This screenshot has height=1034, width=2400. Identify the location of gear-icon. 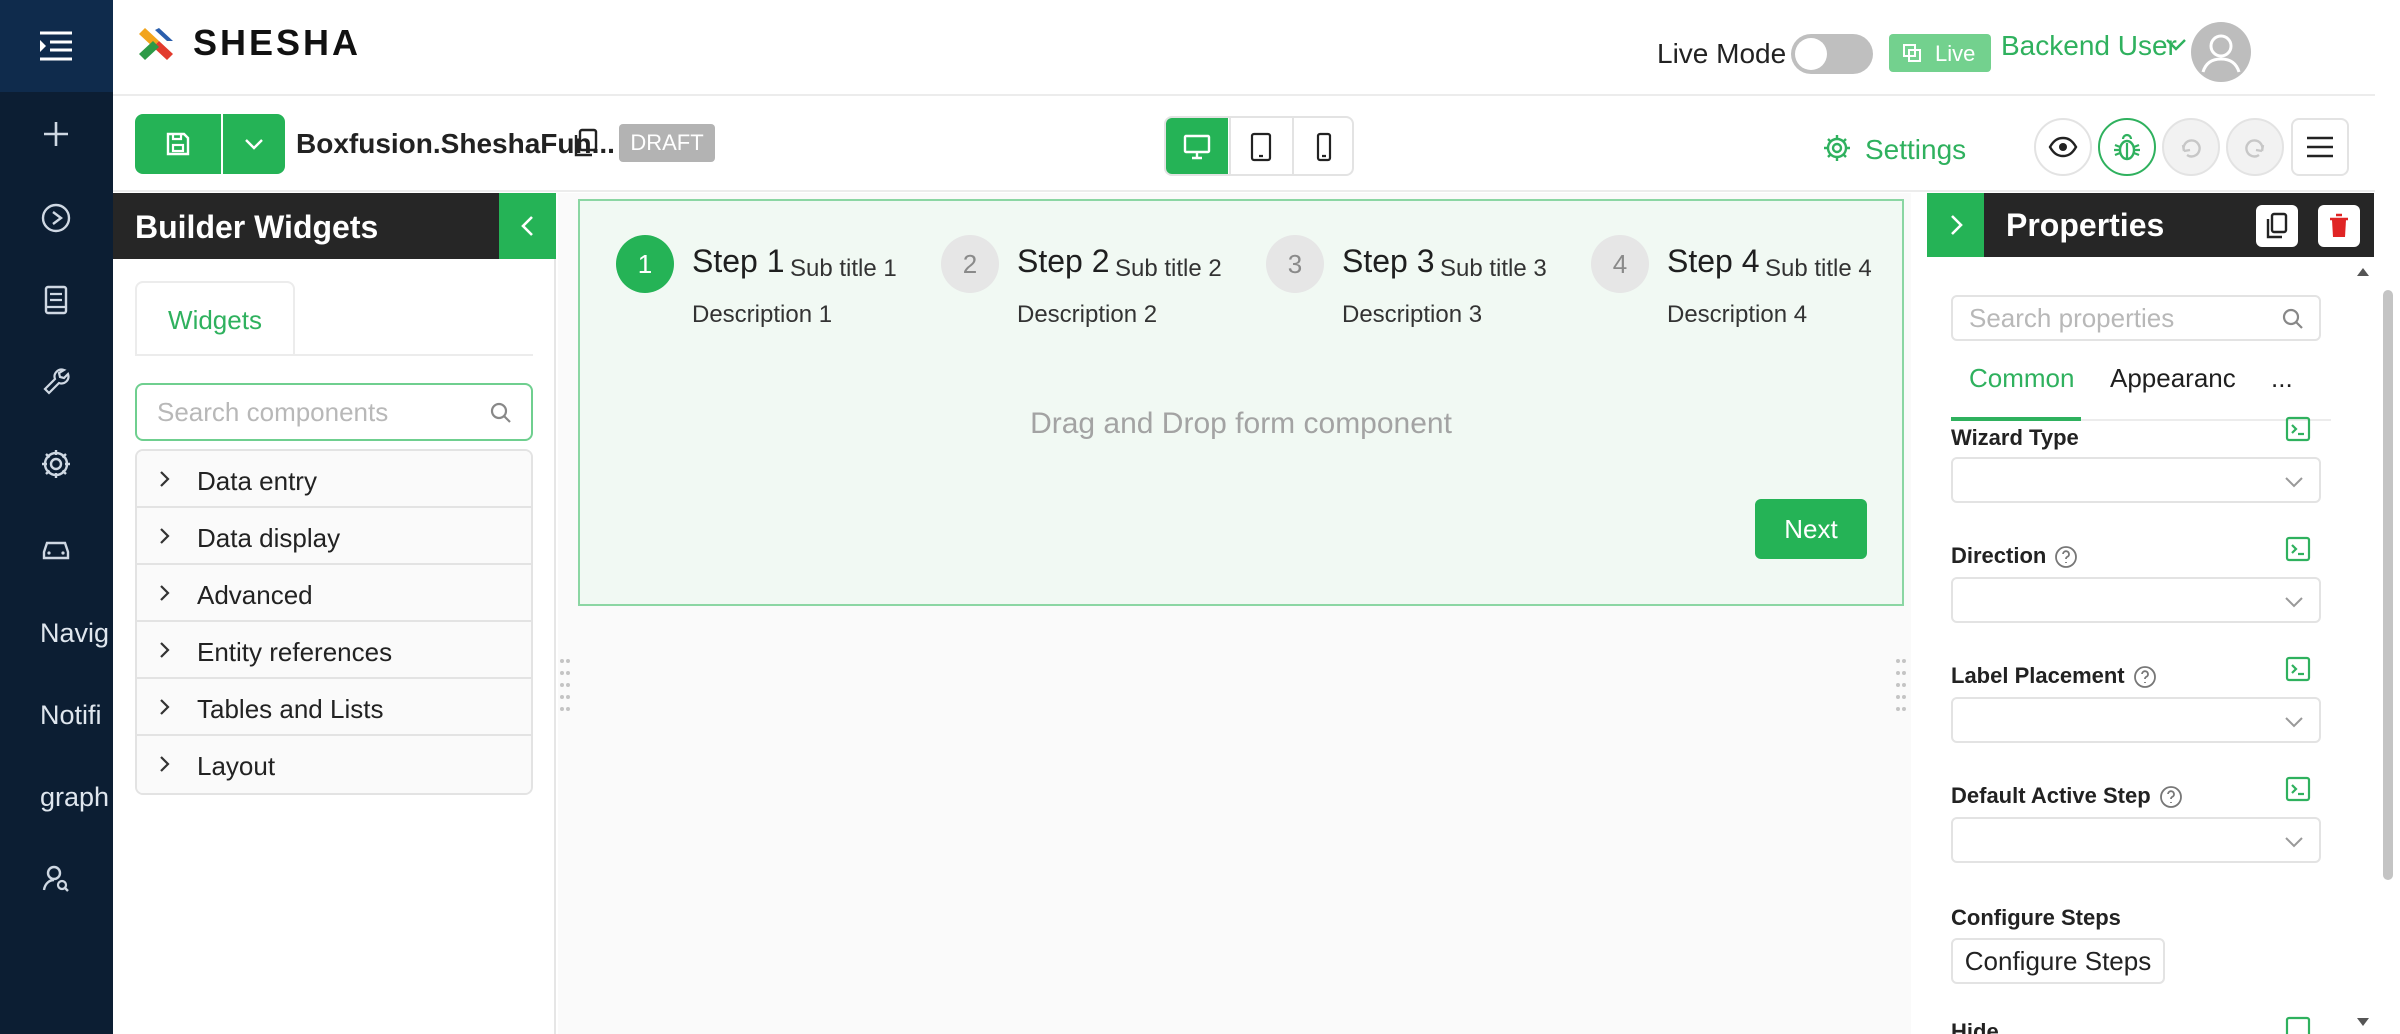
(1837, 148).